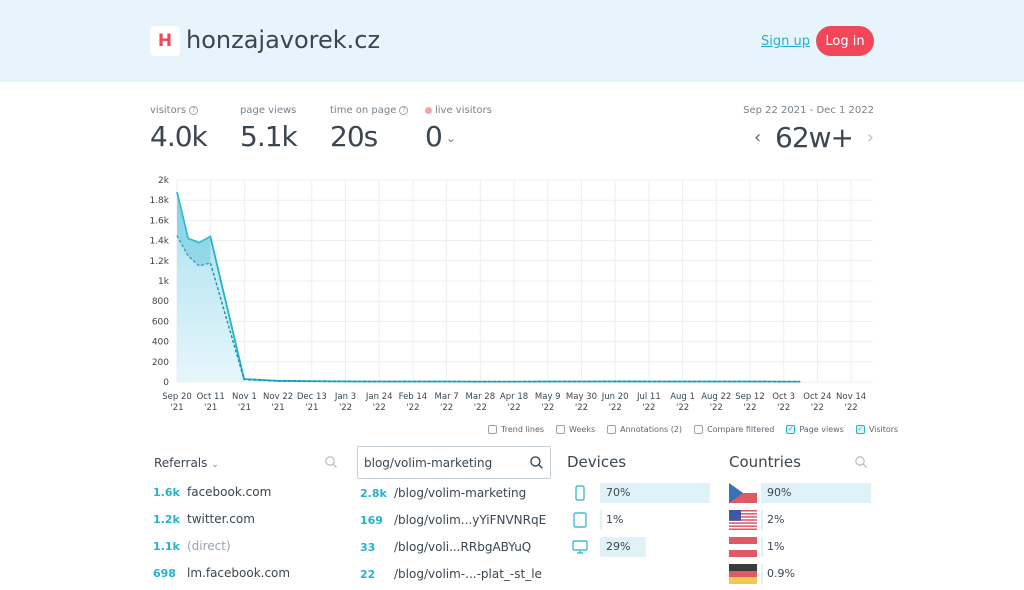  What do you see at coordinates (581, 397) in the screenshot?
I see `x-tick-label: May 30` at bounding box center [581, 397].